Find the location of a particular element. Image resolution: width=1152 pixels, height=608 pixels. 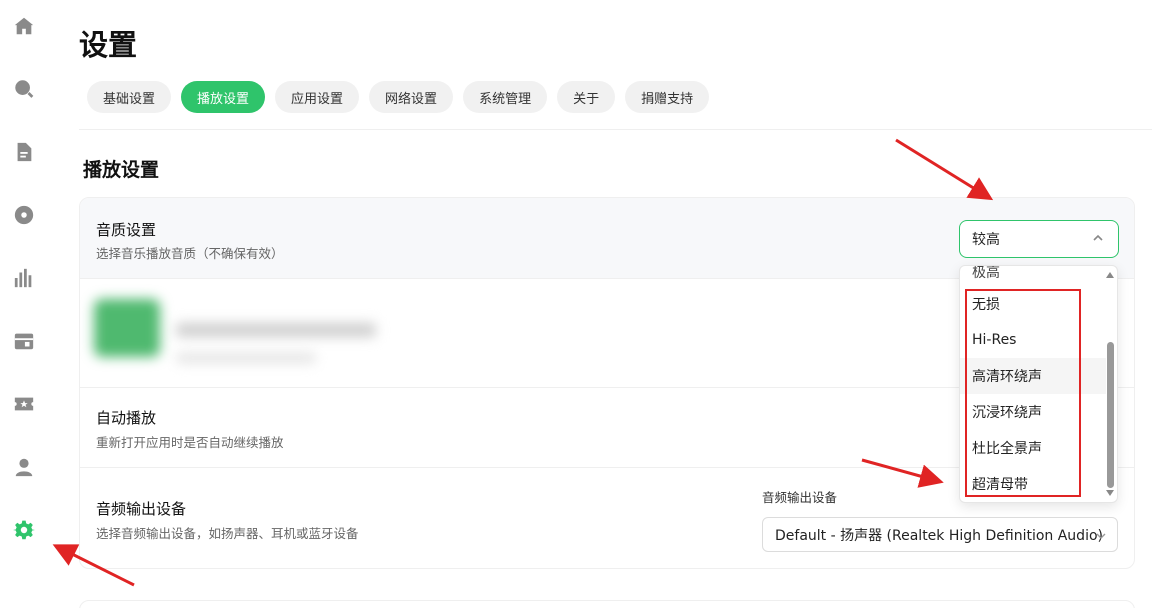

sidebar is located at coordinates (24, 304).